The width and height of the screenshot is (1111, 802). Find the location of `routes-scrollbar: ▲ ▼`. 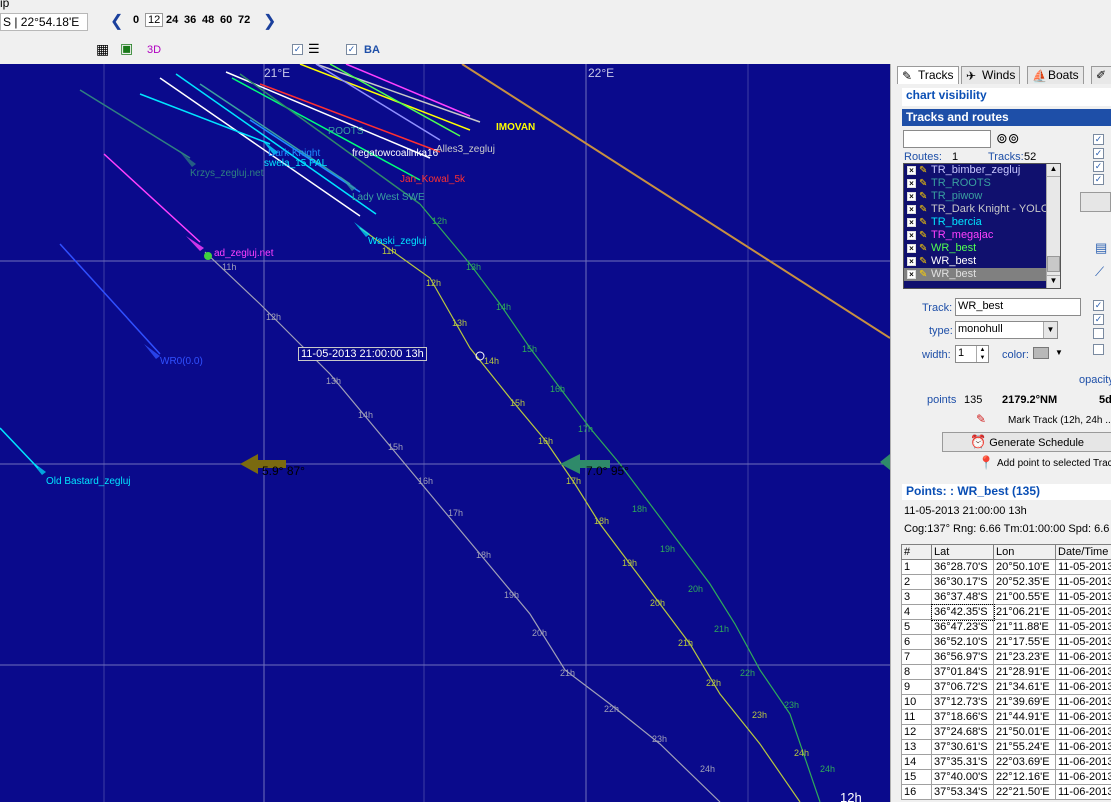

routes-scrollbar: ▲ ▼ is located at coordinates (1053, 226).